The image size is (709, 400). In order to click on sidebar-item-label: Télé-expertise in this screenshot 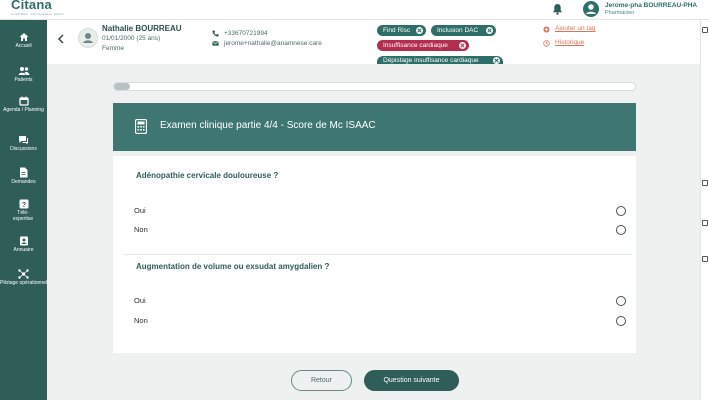, I will do `click(23, 216)`.